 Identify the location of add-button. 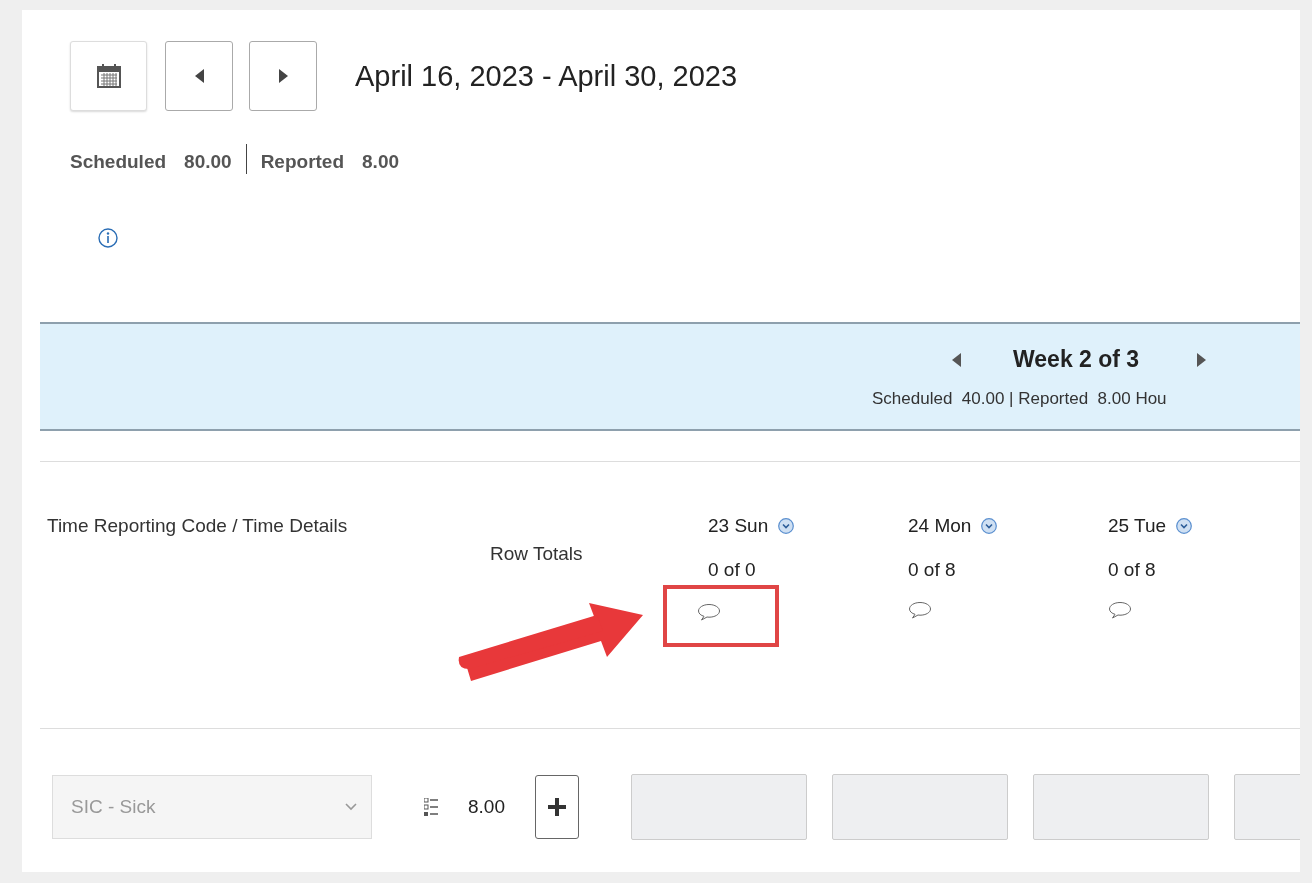
(557, 807).